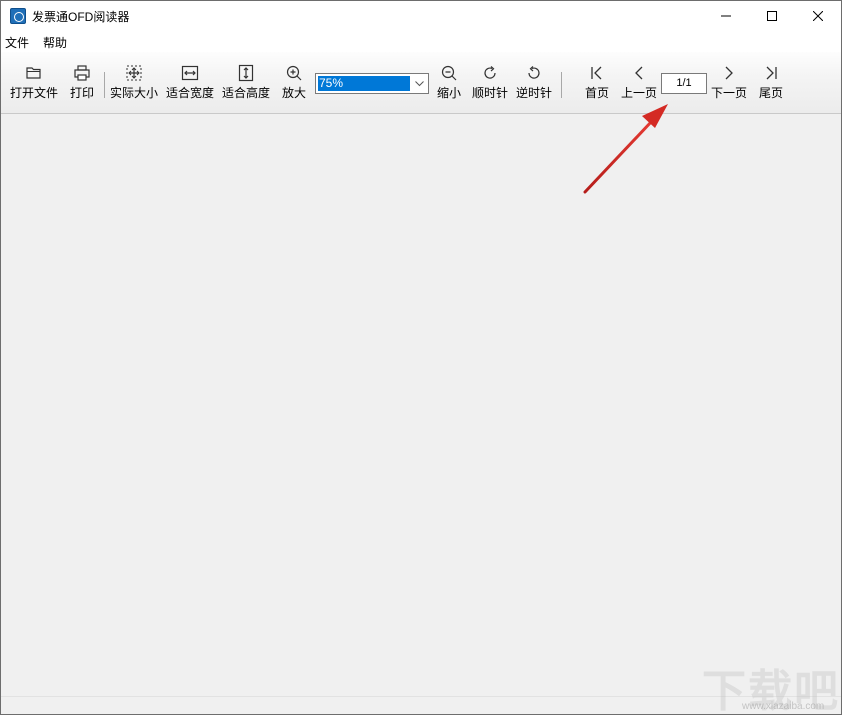 The height and width of the screenshot is (715, 842). I want to click on close-button, so click(818, 16).